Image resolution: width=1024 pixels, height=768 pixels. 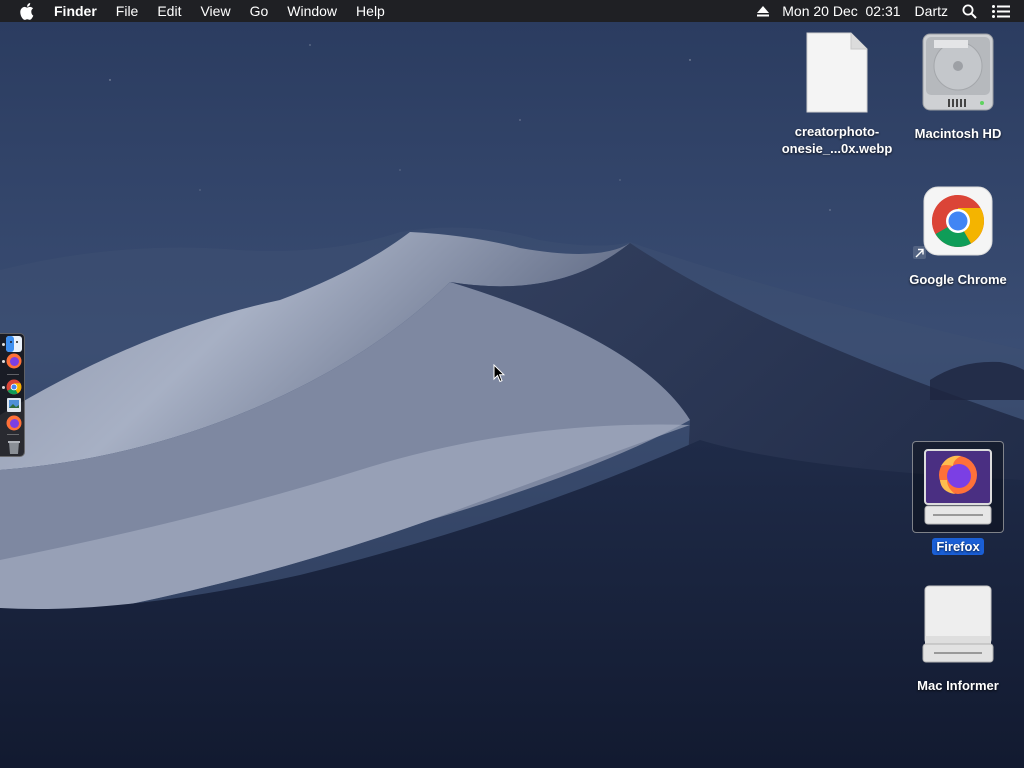 I want to click on hard-drive-icon, so click(x=958, y=72).